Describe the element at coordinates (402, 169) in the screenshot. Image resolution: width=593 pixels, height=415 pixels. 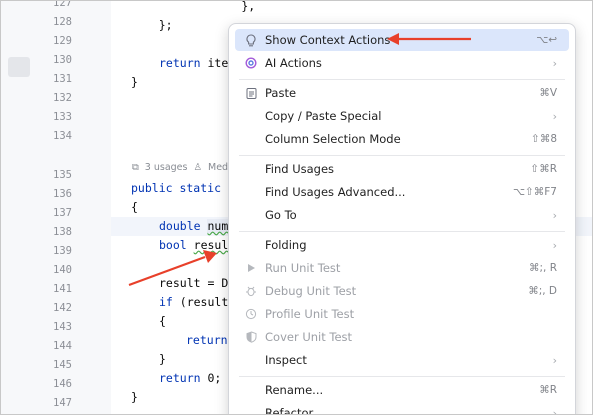
I see `menu-item-find-usages: Find Usages ⇧⌘R` at that location.